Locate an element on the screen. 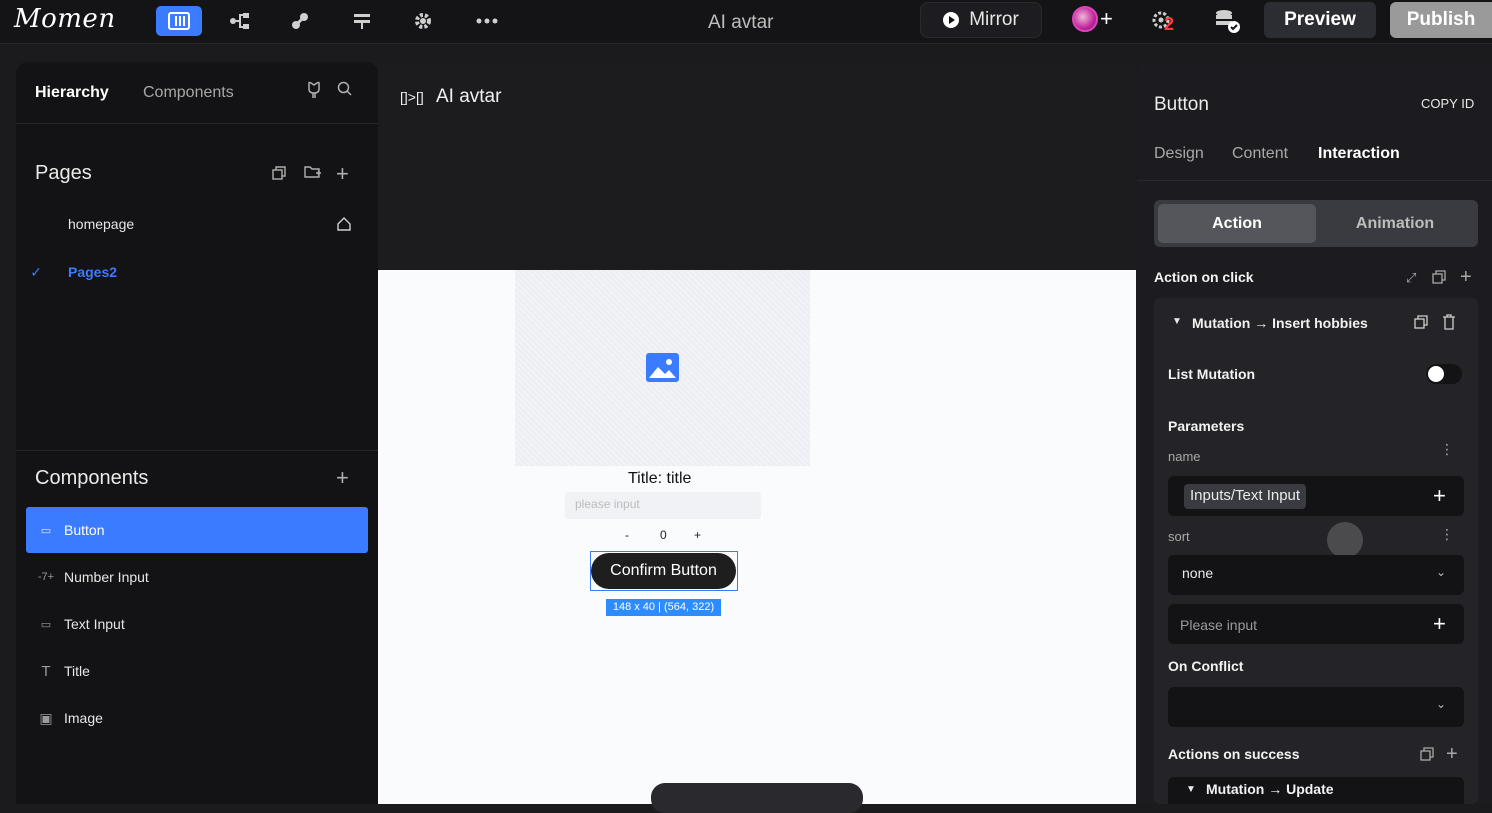 The width and height of the screenshot is (1492, 813). pages-editor-icon is located at coordinates (179, 21).